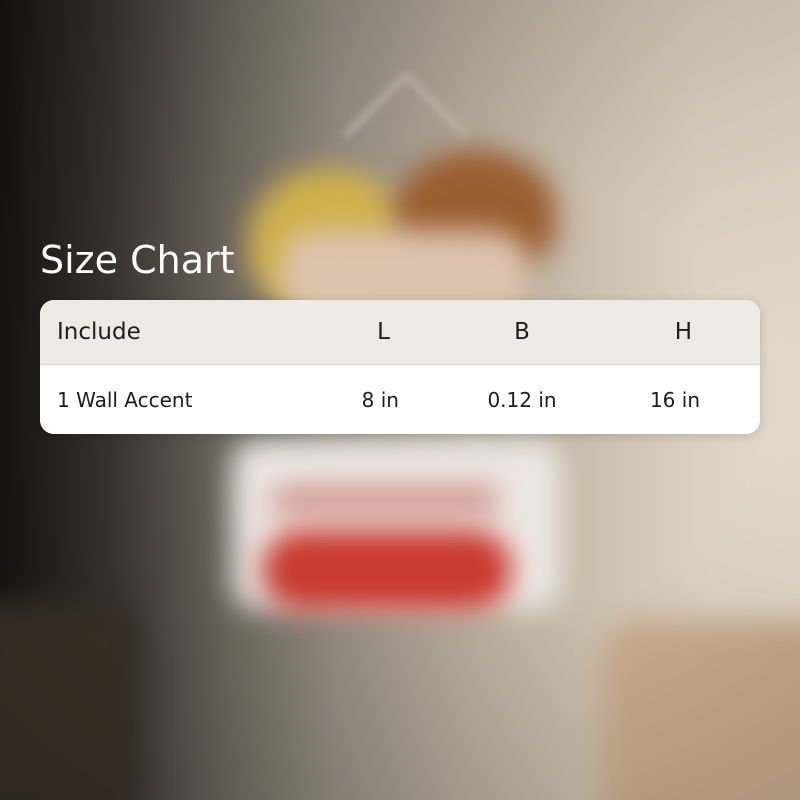 This screenshot has height=800, width=800. What do you see at coordinates (383, 332) in the screenshot?
I see `header-length: L` at bounding box center [383, 332].